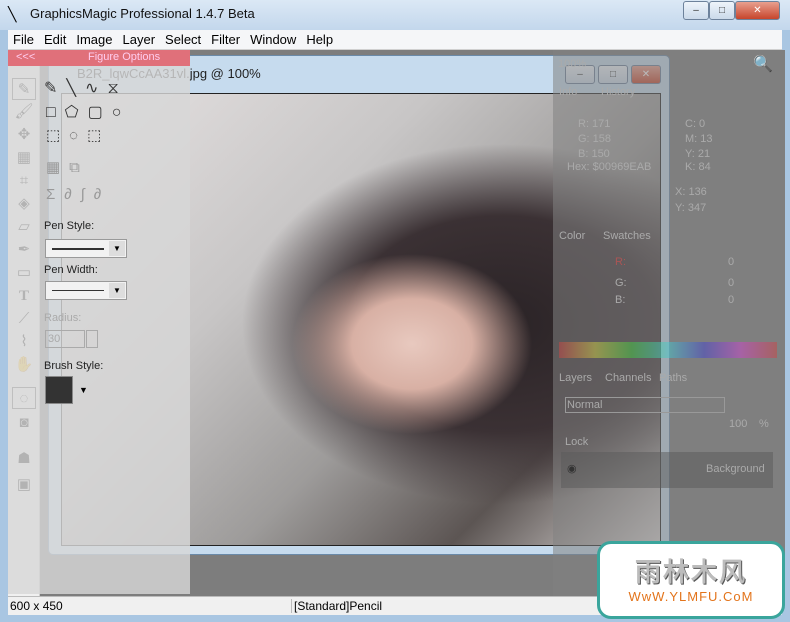  What do you see at coordinates (142, 13) in the screenshot?
I see `window-title: GraphicsMagic Professional 1.4.7 Beta` at bounding box center [142, 13].